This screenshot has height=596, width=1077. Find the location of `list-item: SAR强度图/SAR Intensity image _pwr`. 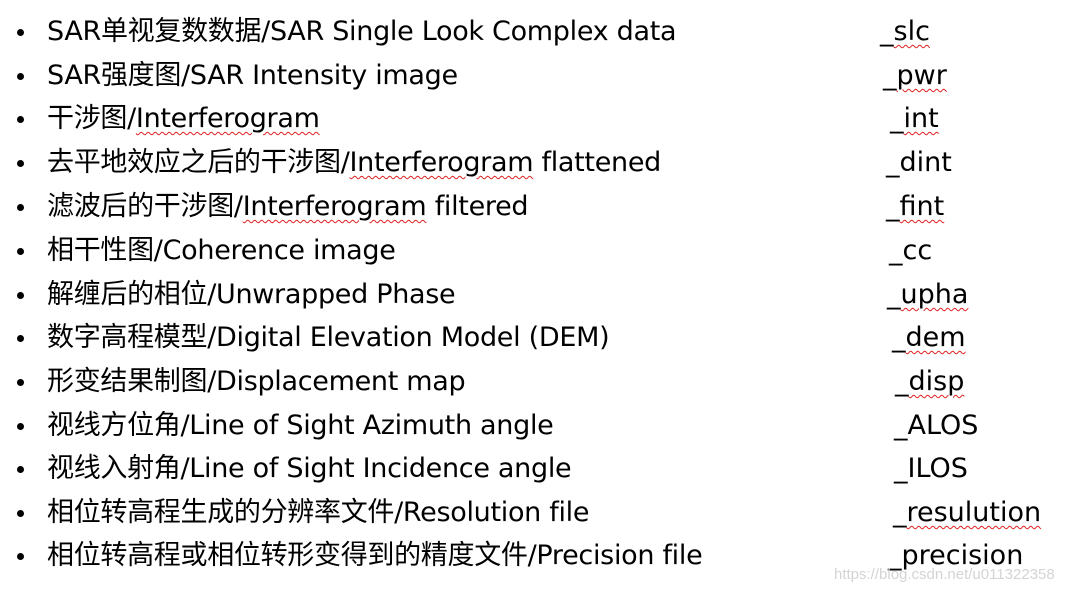

list-item: SAR强度图/SAR Intensity image _pwr is located at coordinates (538, 81).